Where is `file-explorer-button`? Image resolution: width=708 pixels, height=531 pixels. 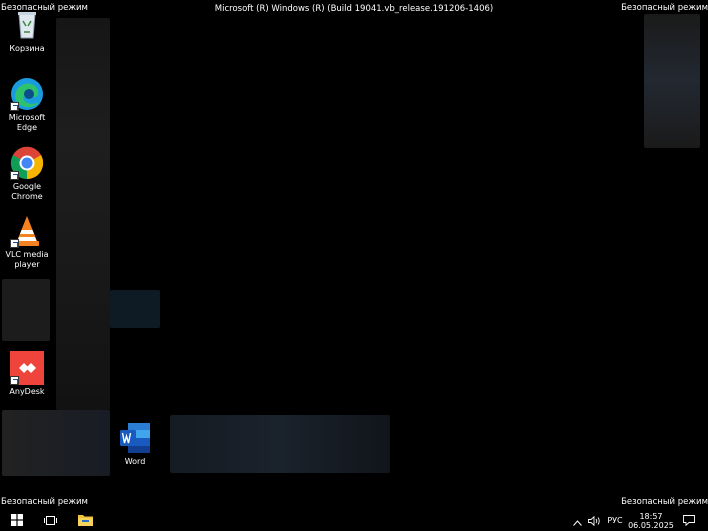 file-explorer-button is located at coordinates (85, 520).